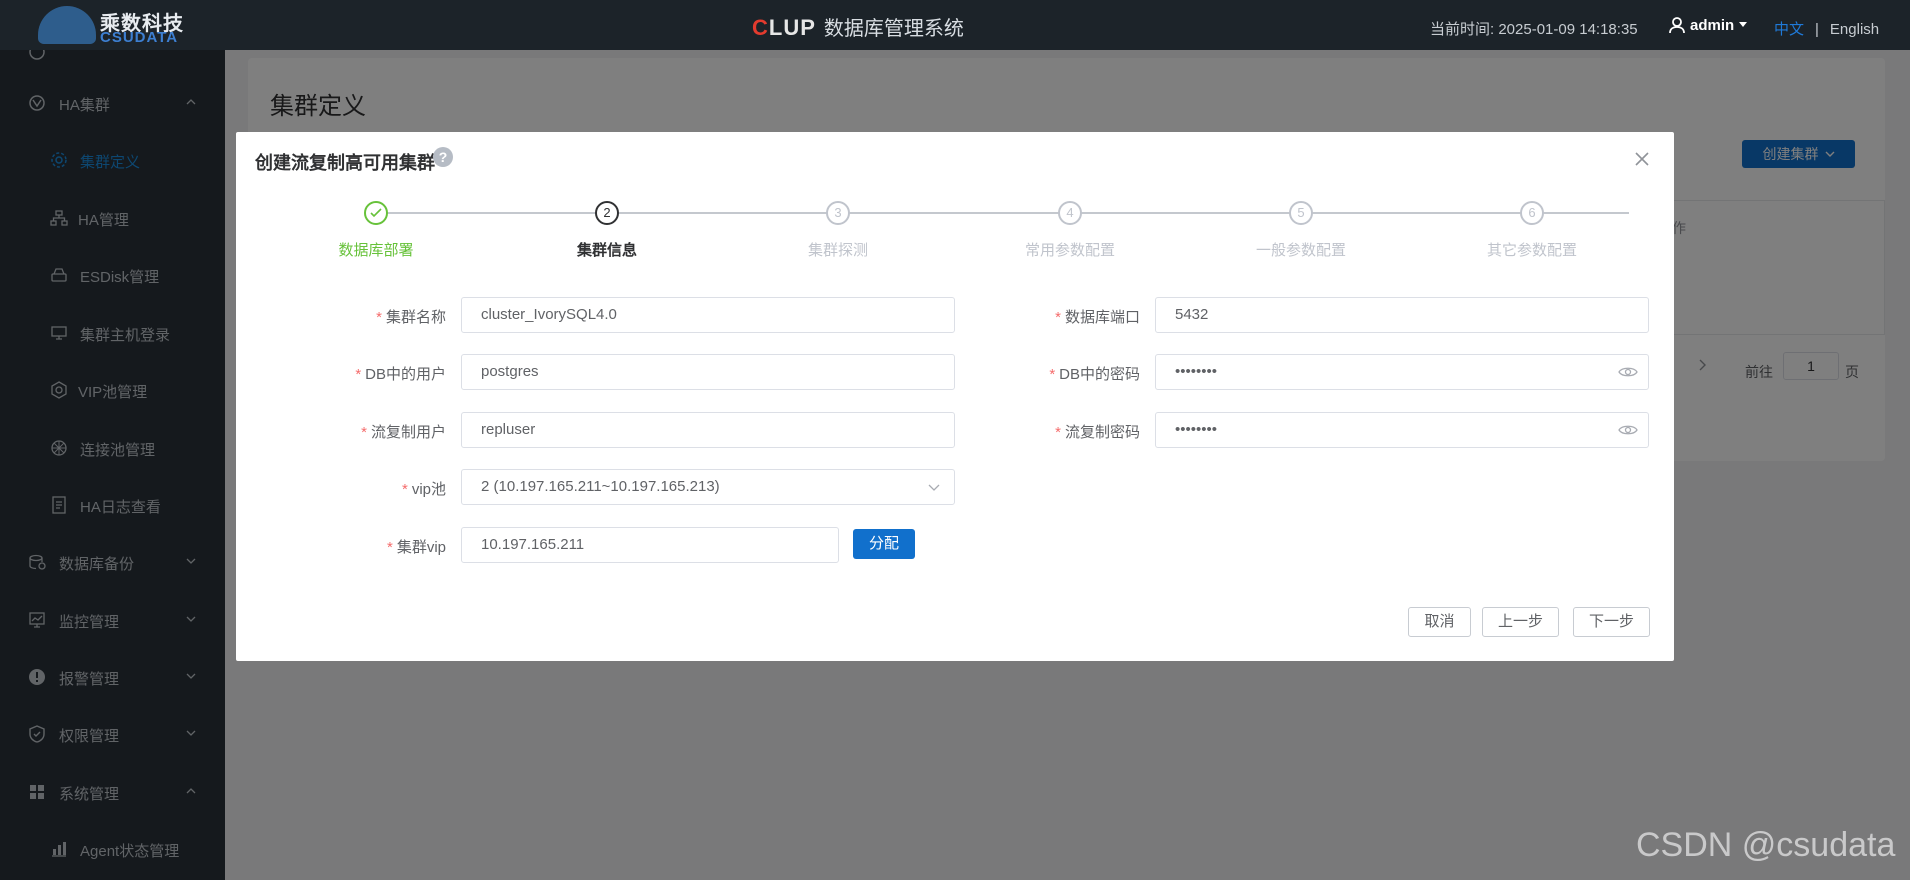 Image resolution: width=1910 pixels, height=880 pixels. I want to click on db-user-label: * DB中的用户, so click(400, 374).